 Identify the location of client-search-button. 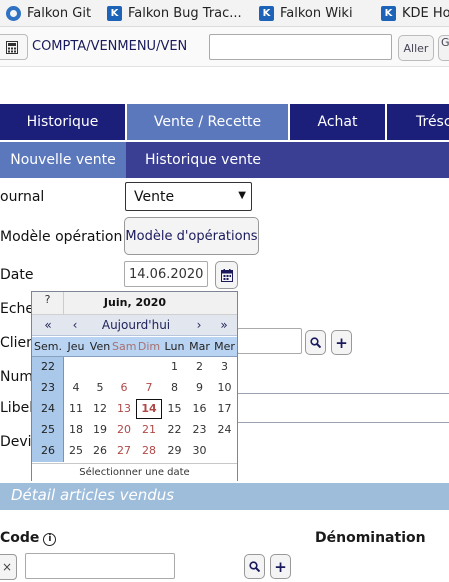
(315, 342).